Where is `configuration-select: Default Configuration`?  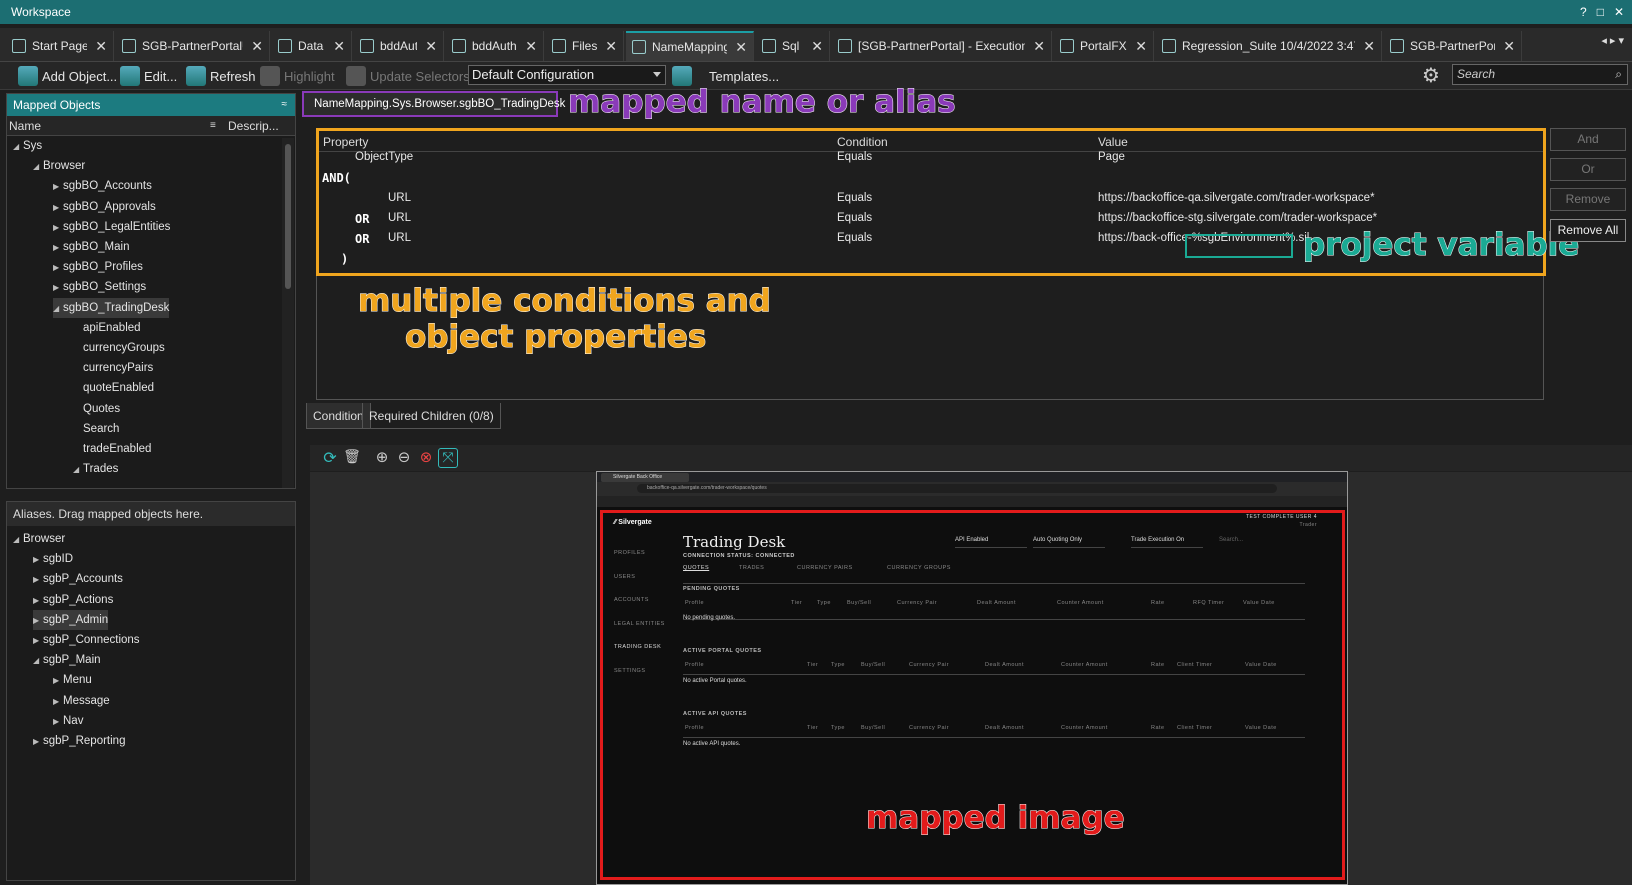
configuration-select: Default Configuration is located at coordinates (567, 75).